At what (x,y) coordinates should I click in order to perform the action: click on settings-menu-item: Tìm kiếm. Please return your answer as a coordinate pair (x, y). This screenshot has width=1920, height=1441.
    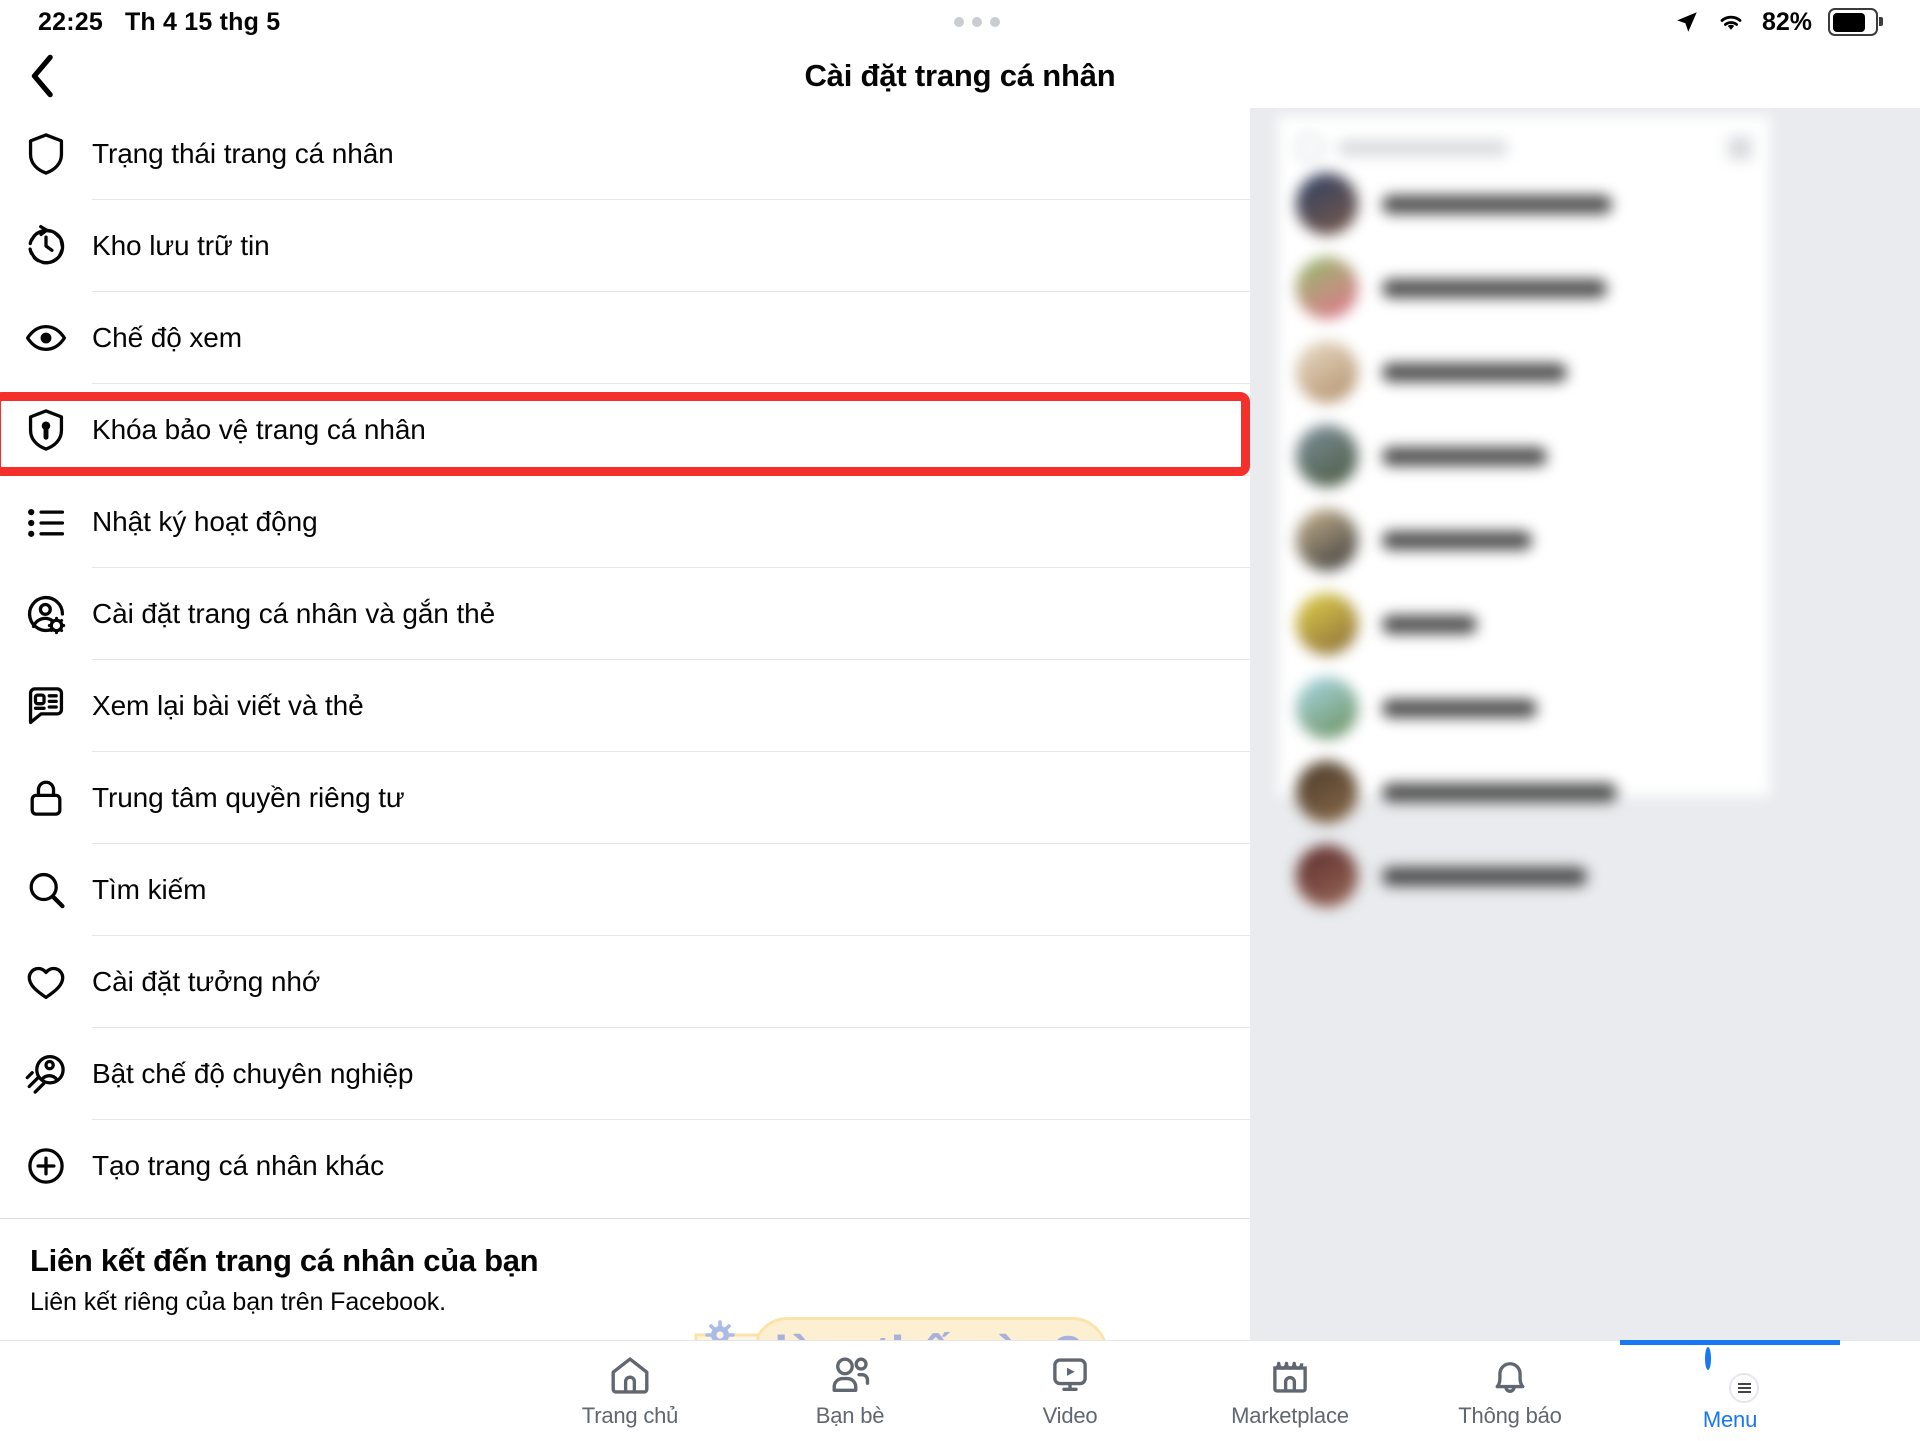
    Looking at the image, I should click on (625, 890).